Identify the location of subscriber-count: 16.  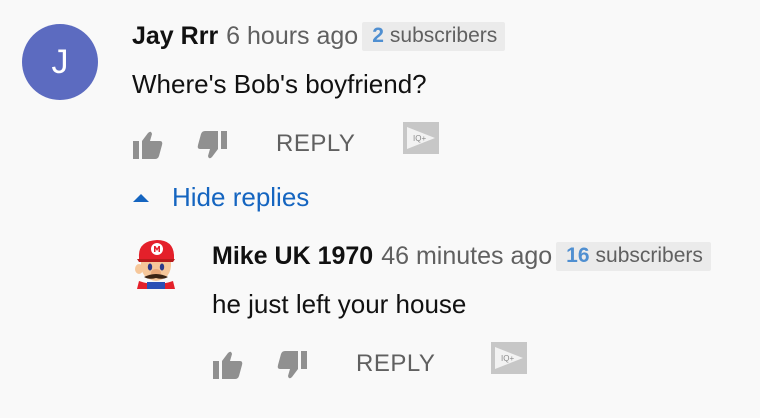
(578, 255).